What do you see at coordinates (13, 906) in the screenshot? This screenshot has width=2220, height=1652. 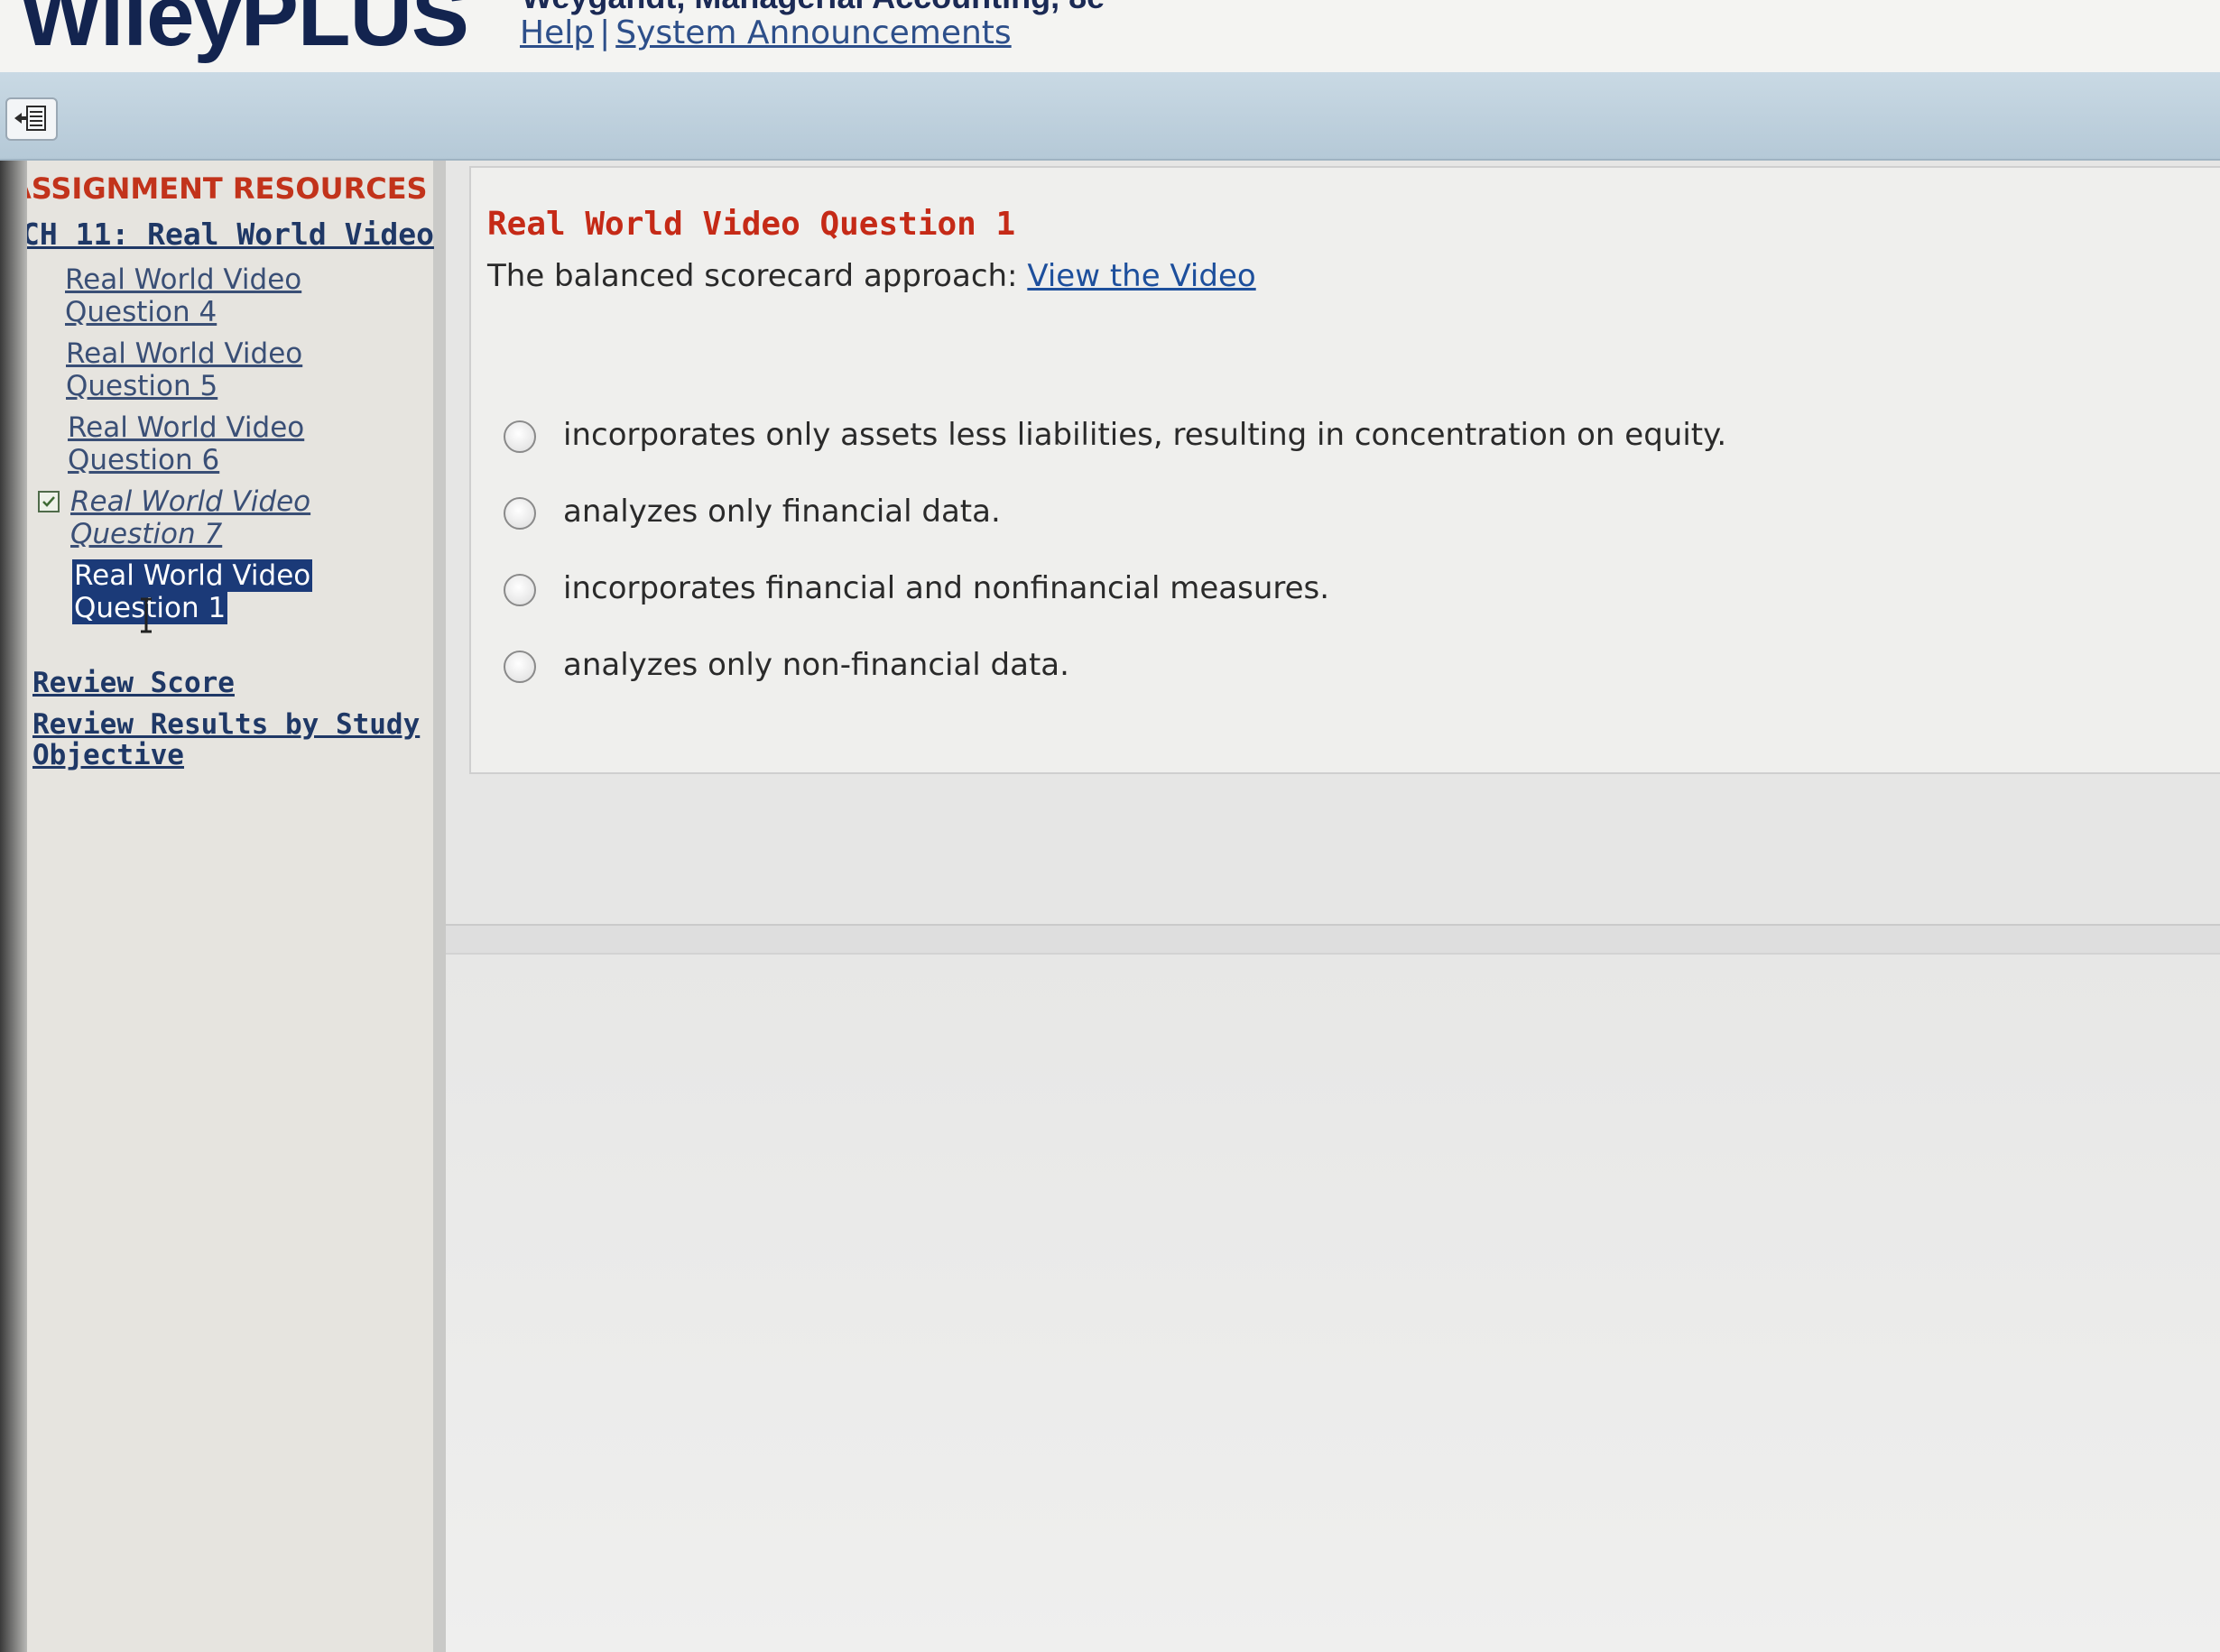 I see `screen-edge-shadow` at bounding box center [13, 906].